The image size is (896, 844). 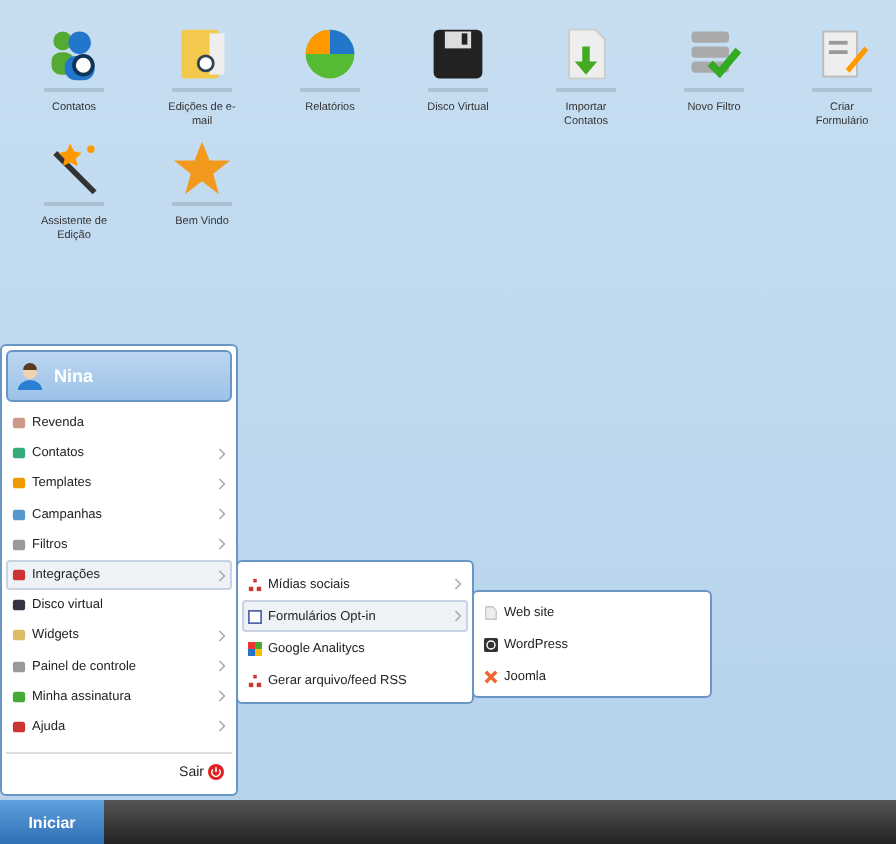 What do you see at coordinates (52, 822) in the screenshot?
I see `start-button: Iniciar` at bounding box center [52, 822].